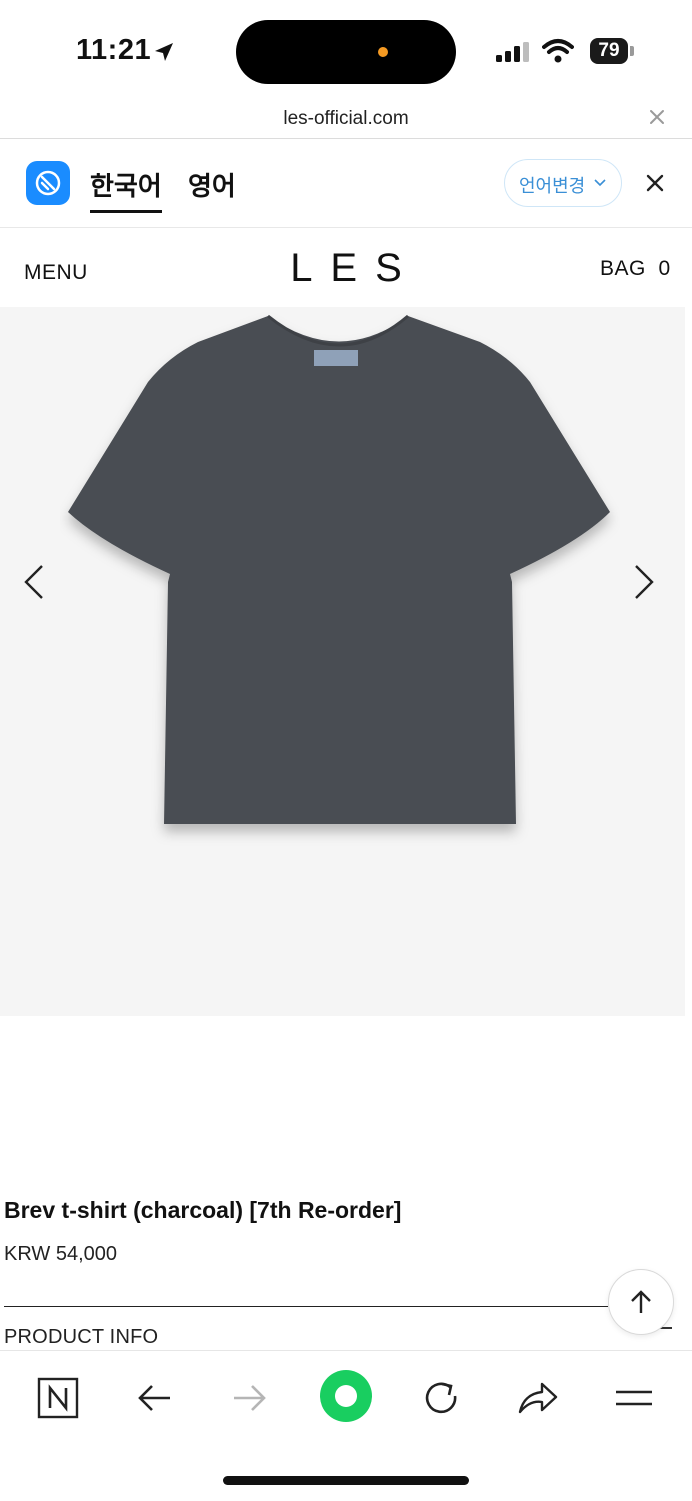 The width and height of the screenshot is (692, 1501). What do you see at coordinates (346, 268) in the screenshot?
I see `site-logo: LES` at bounding box center [346, 268].